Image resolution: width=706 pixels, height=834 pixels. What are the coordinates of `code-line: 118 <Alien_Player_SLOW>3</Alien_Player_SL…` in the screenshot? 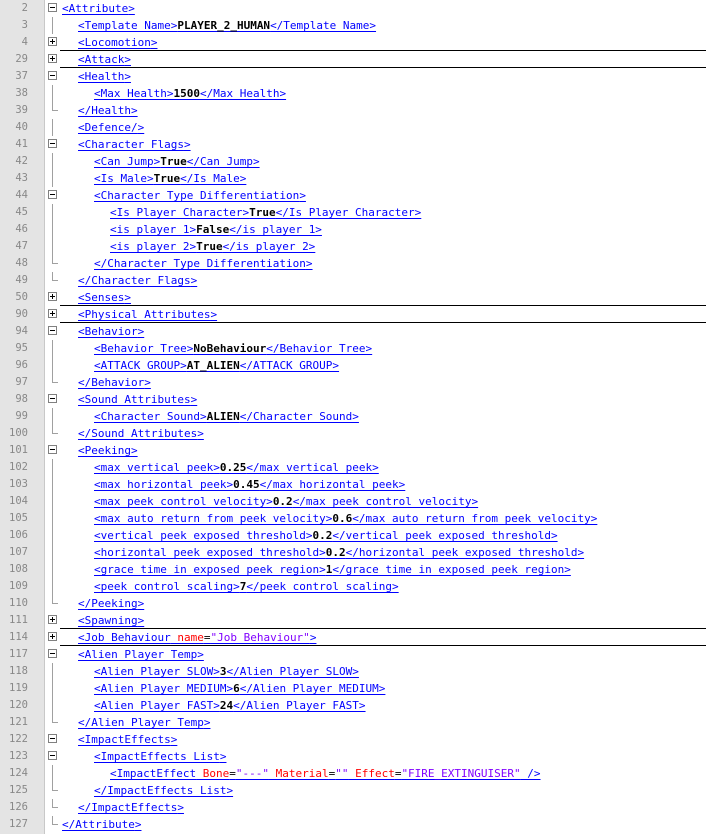 It's located at (353, 671).